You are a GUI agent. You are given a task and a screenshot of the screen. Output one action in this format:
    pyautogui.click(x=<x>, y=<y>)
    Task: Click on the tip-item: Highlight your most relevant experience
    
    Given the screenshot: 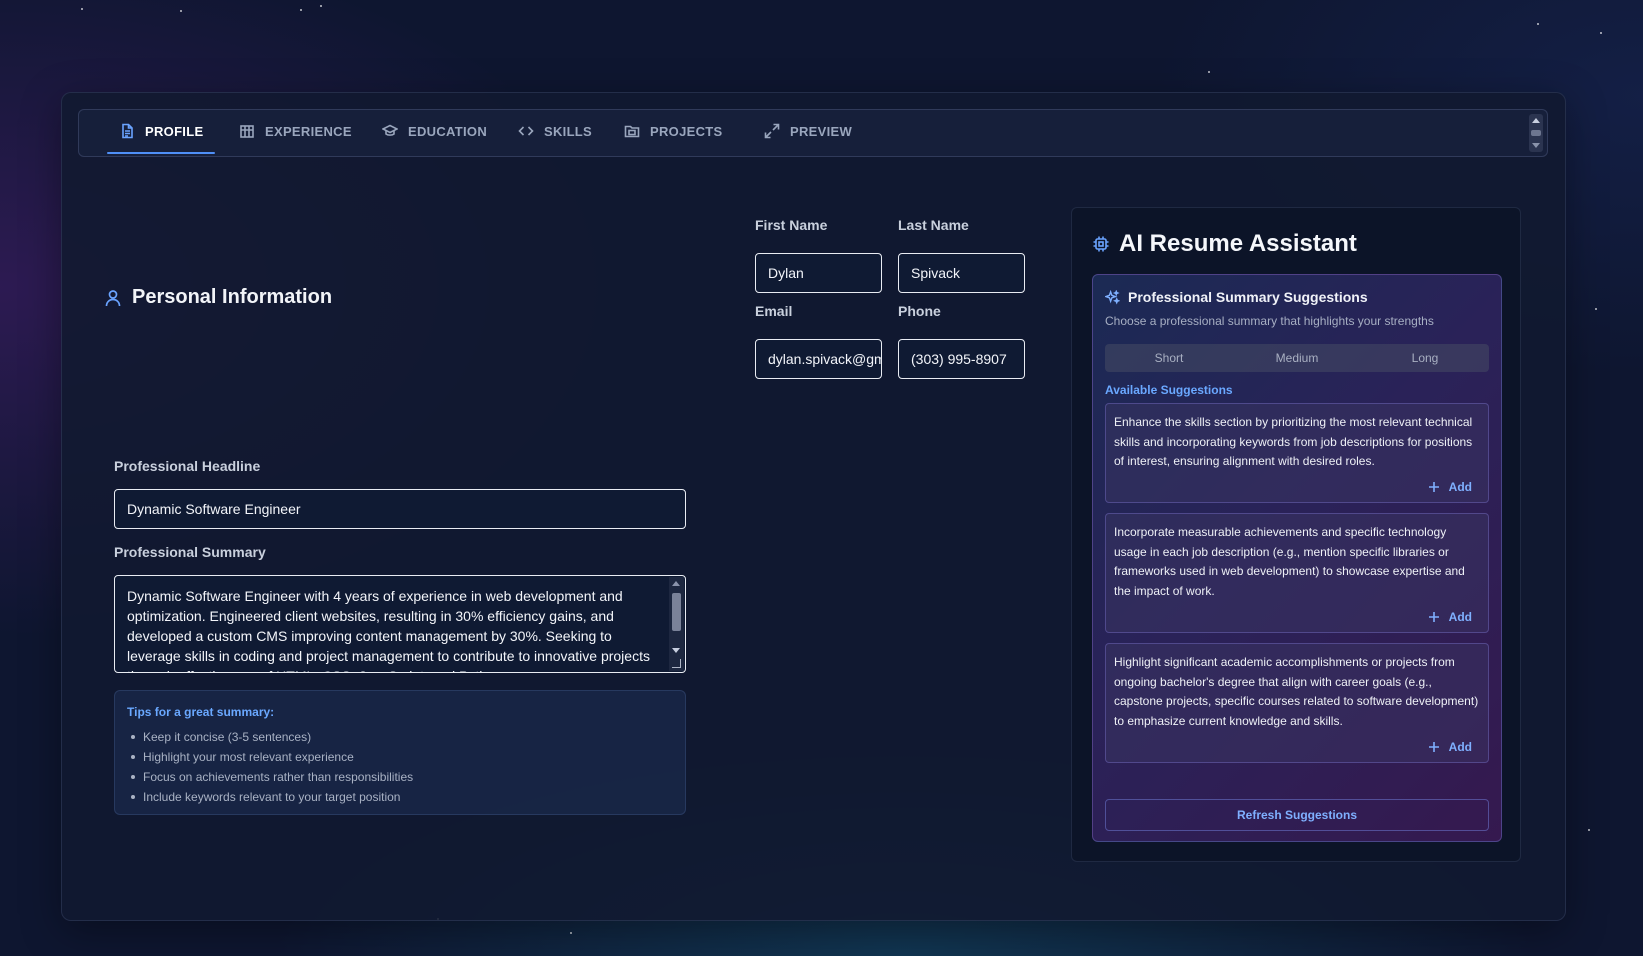 What is the action you would take?
    pyautogui.click(x=400, y=757)
    